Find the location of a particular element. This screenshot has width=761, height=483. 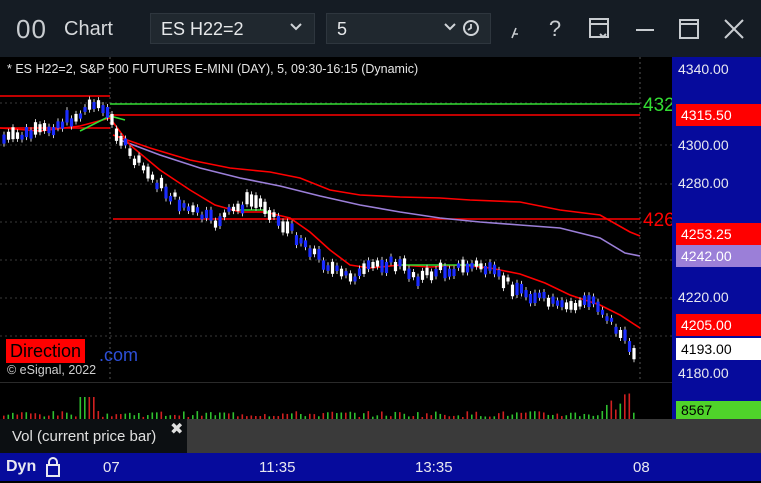

volume-study-tab: Vol (current price bar) ✖ is located at coordinates (93, 436).